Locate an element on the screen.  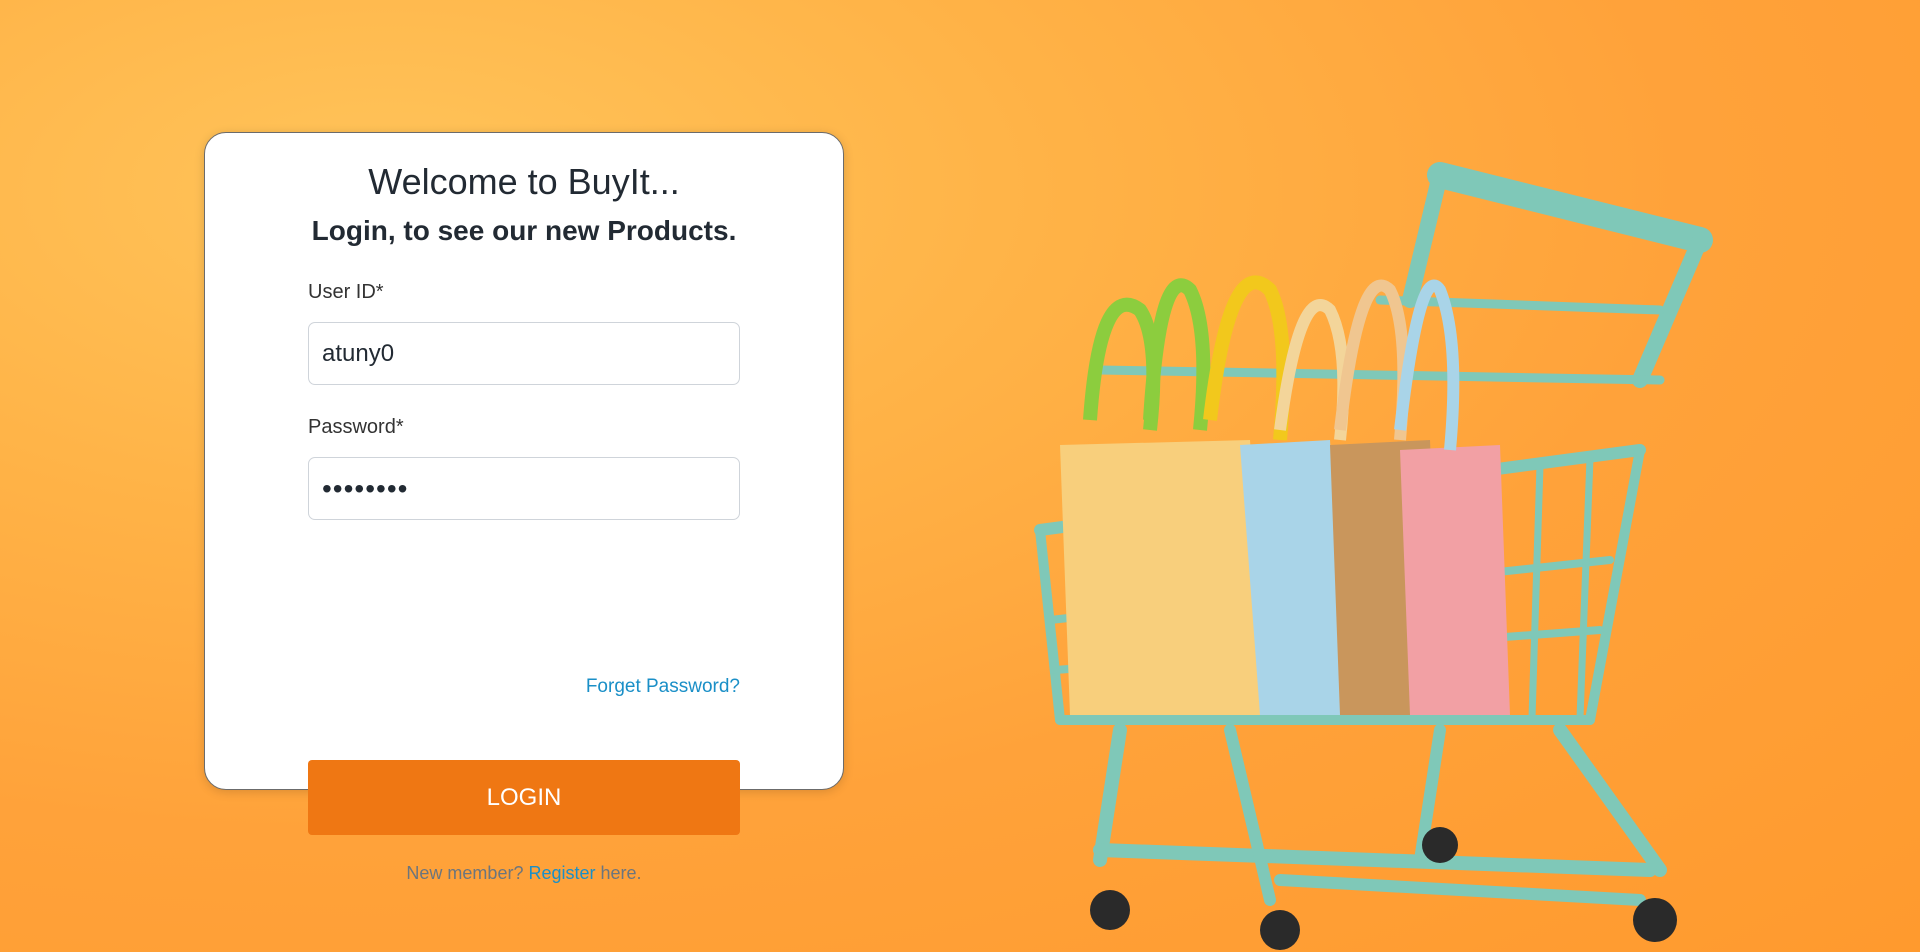
password-field: Password* is located at coordinates (524, 468).